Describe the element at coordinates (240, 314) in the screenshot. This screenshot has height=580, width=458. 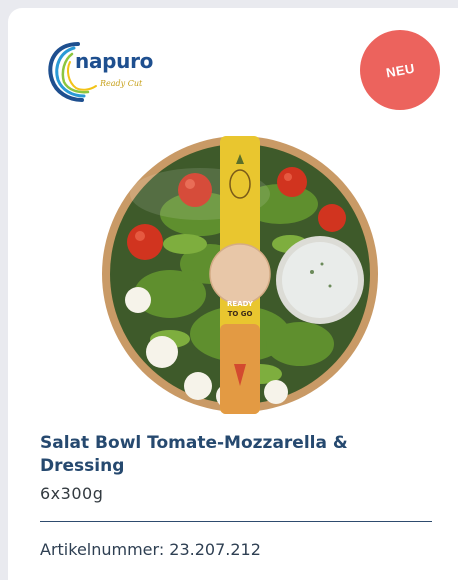
I see `band-text-to-go: TO GO` at that location.